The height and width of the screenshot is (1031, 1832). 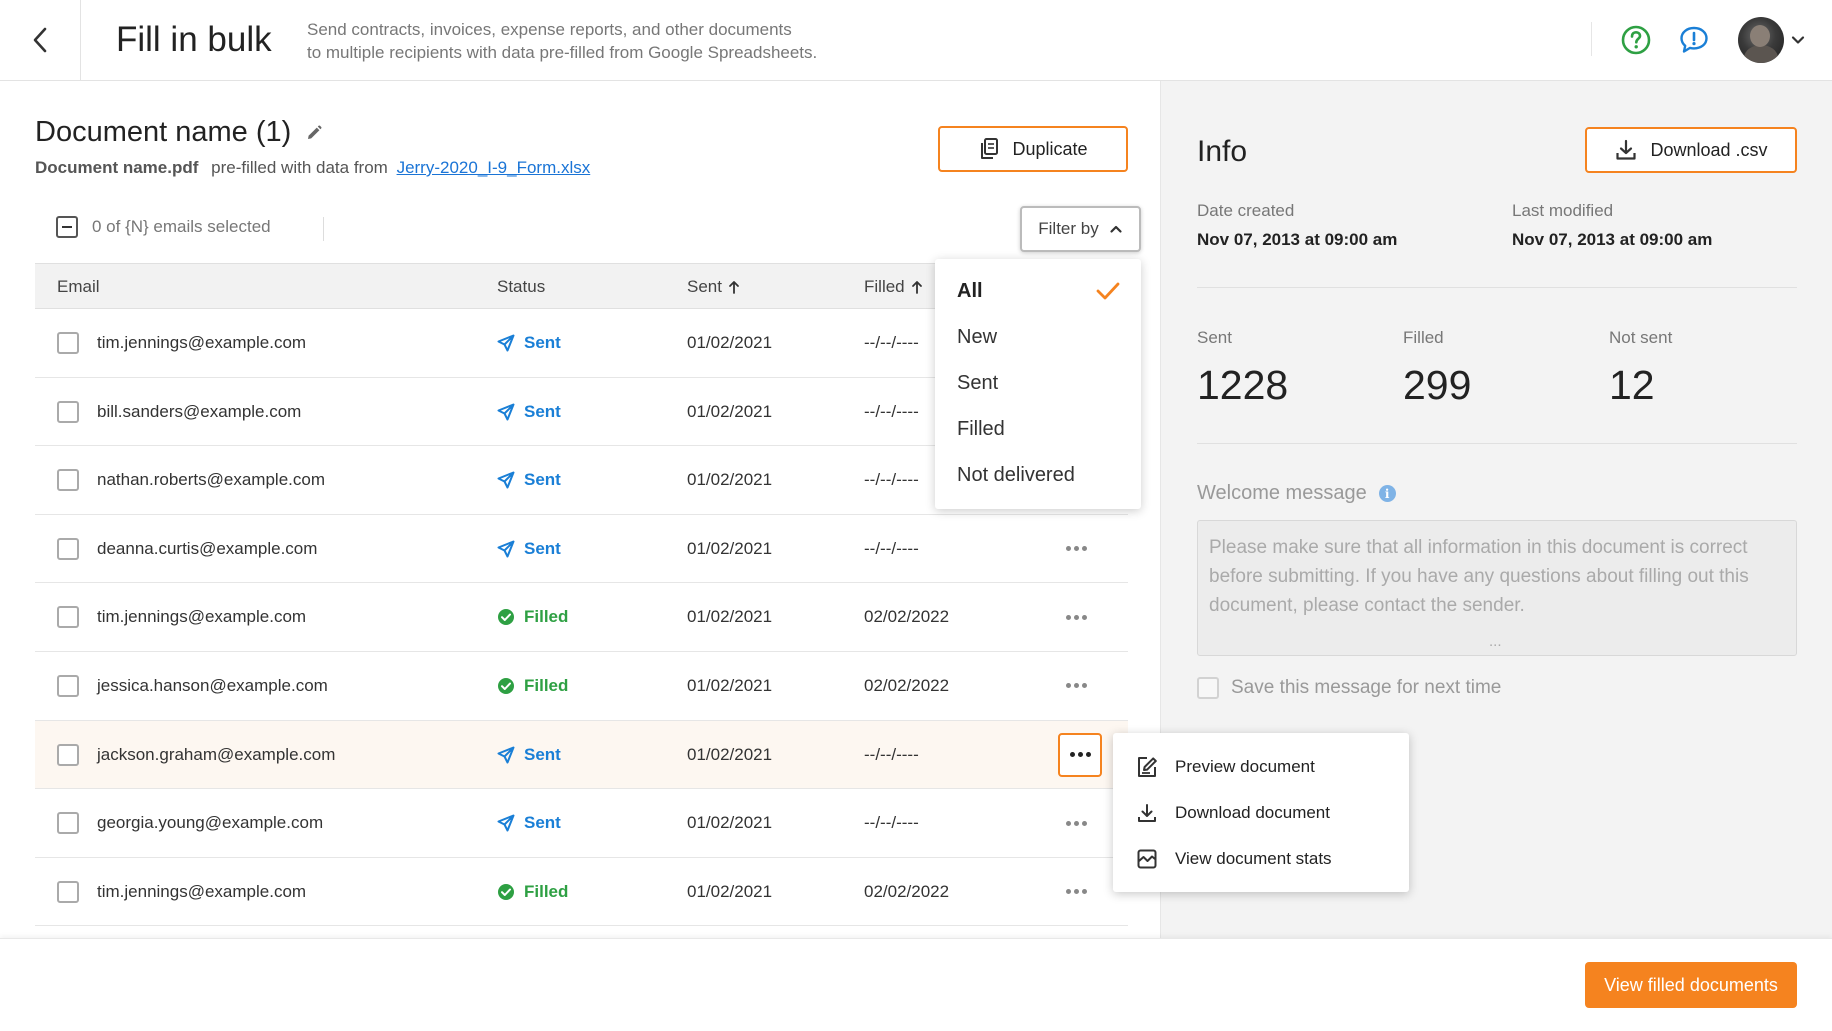 What do you see at coordinates (1253, 858) in the screenshot?
I see `view-document-stats-label: View document stats` at bounding box center [1253, 858].